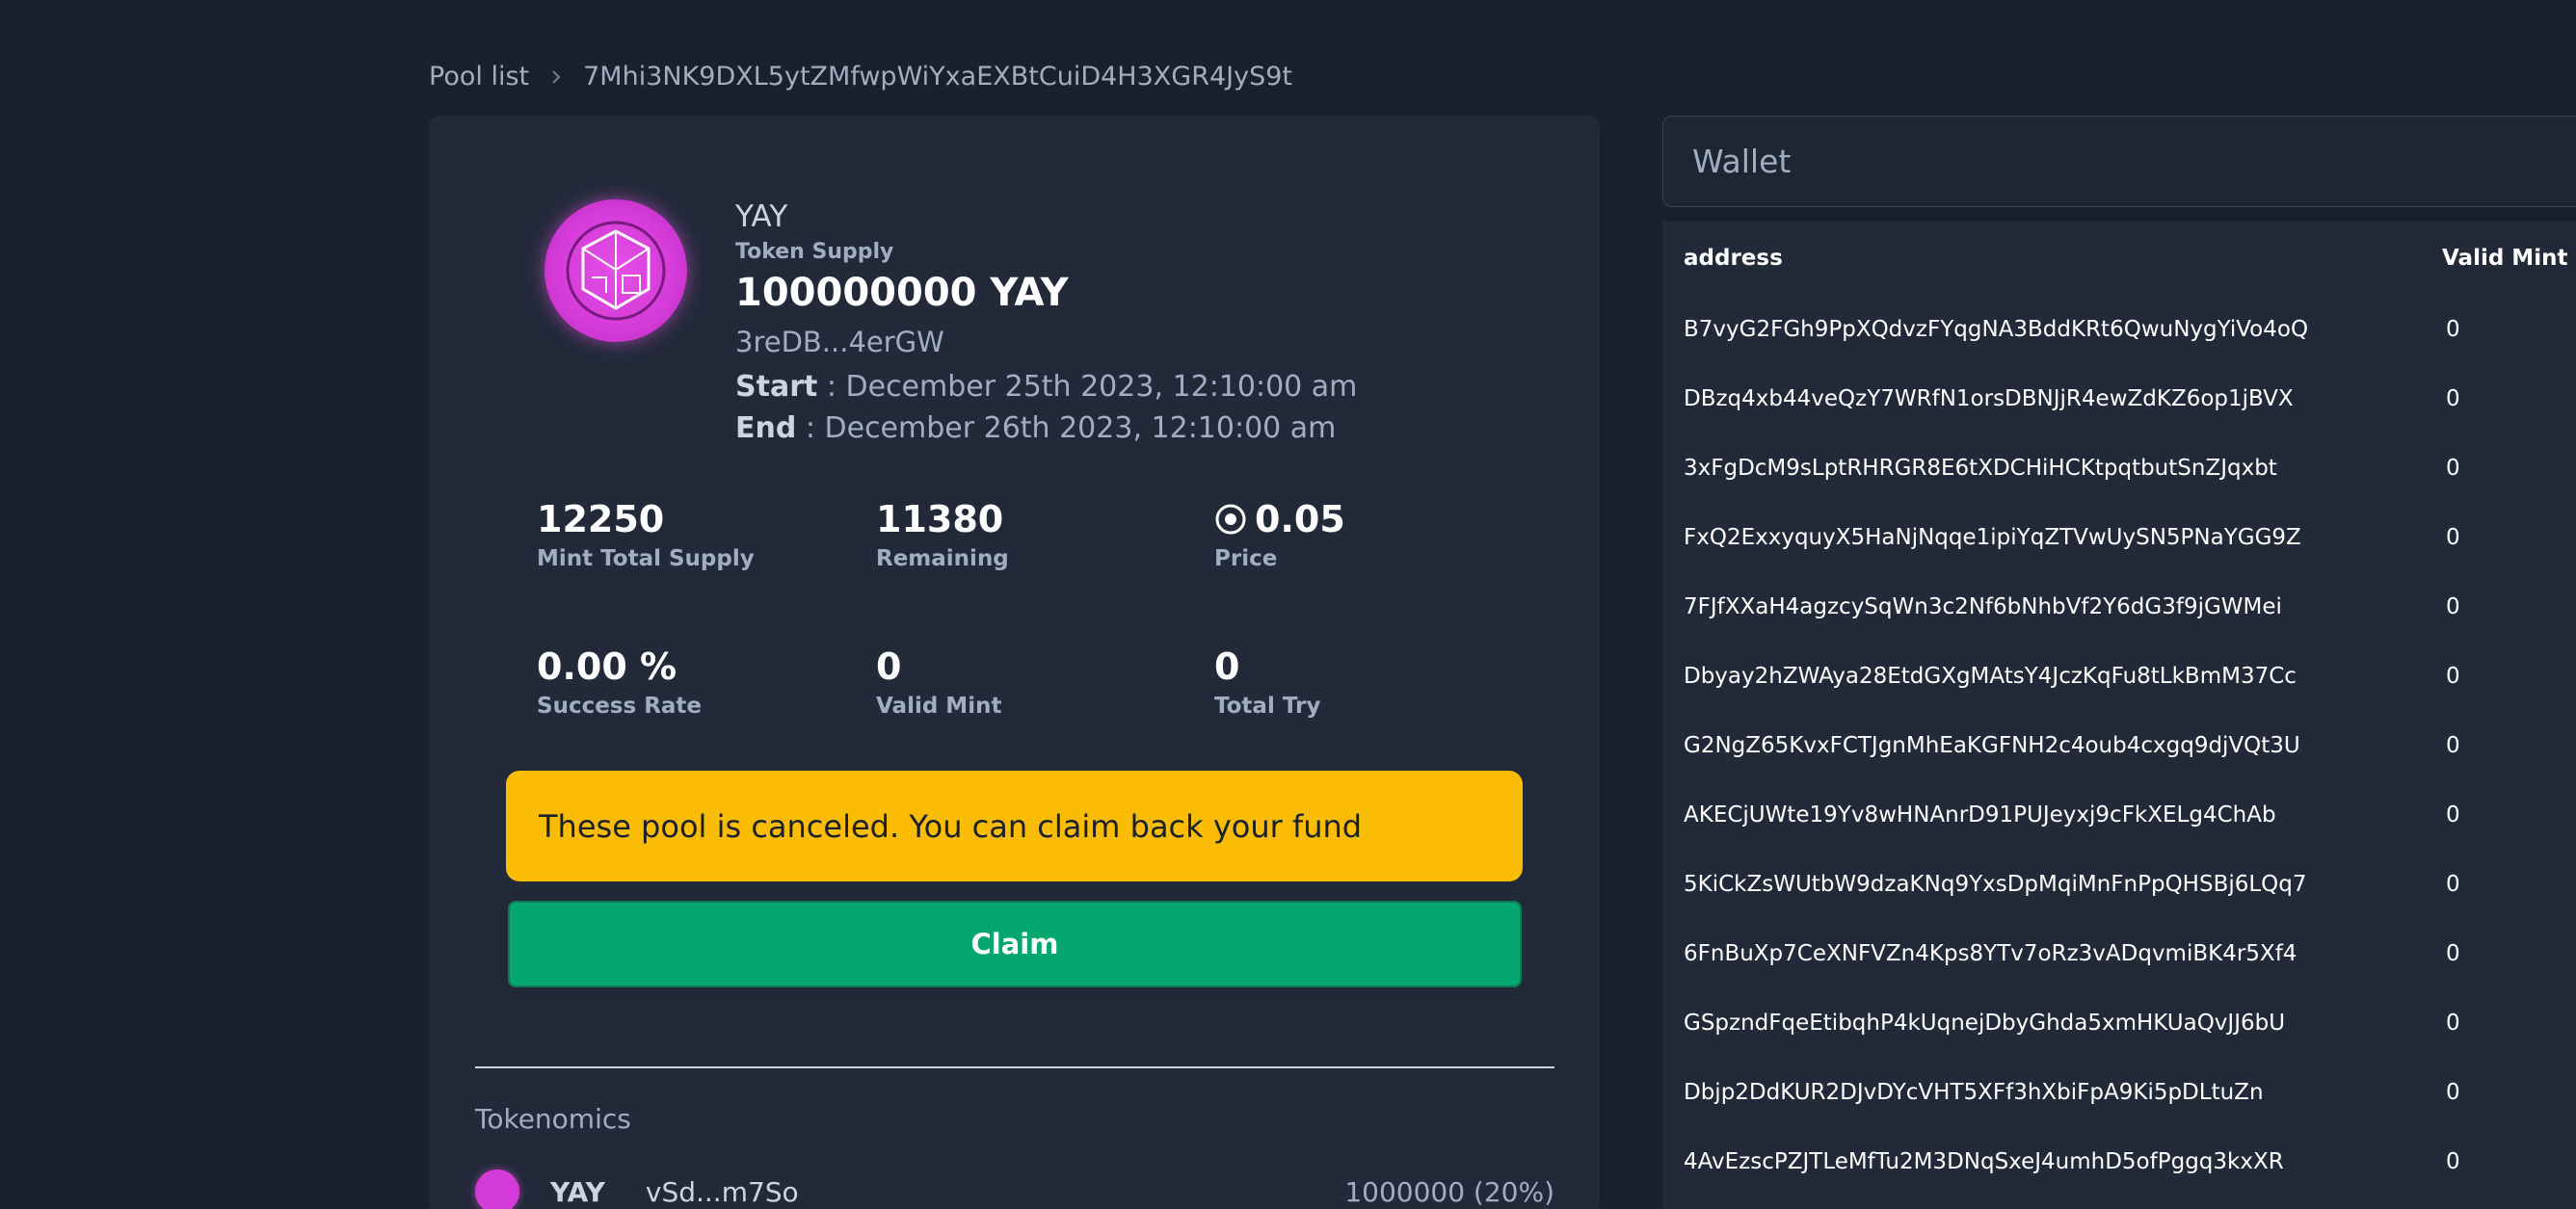  Describe the element at coordinates (577, 1191) in the screenshot. I see `tokenomics-symbol: YAY` at that location.